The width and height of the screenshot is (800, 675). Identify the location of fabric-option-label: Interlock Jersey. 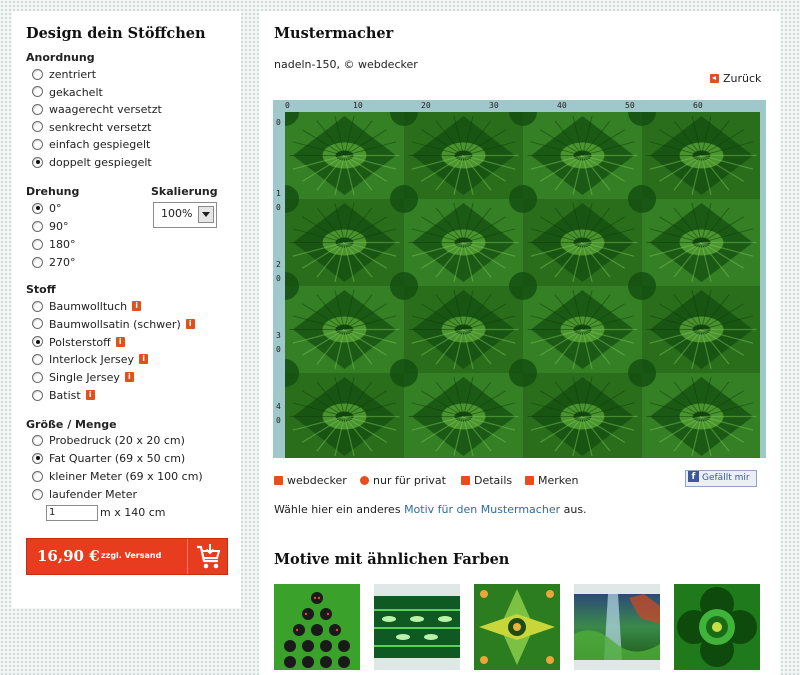
(92, 360).